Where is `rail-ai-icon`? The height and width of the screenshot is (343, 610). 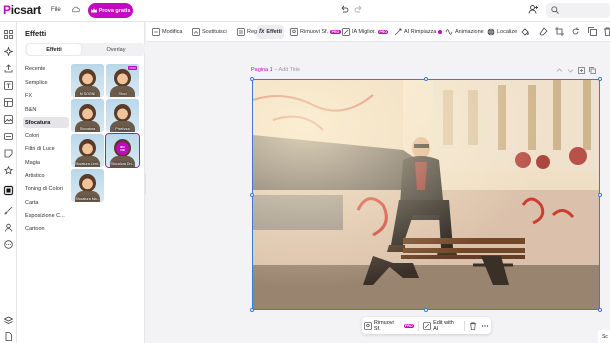
rail-ai-icon is located at coordinates (8, 51).